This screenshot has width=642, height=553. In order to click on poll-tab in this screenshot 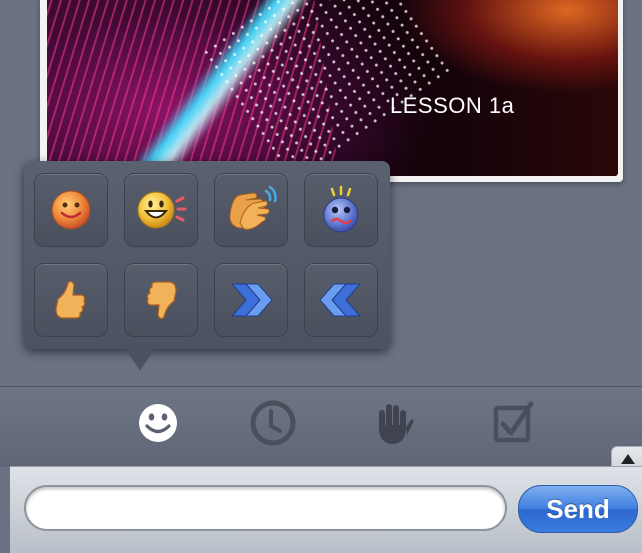, I will do `click(514, 423)`.